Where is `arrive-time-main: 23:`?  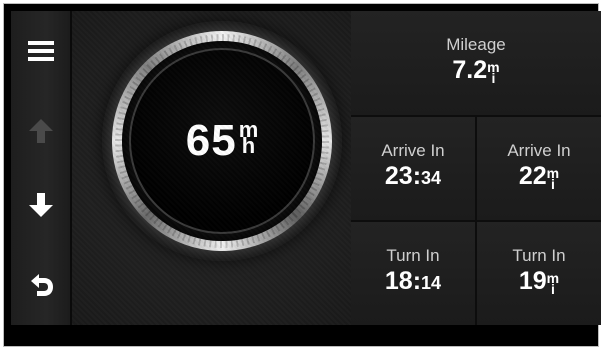 arrive-time-main: 23: is located at coordinates (403, 176).